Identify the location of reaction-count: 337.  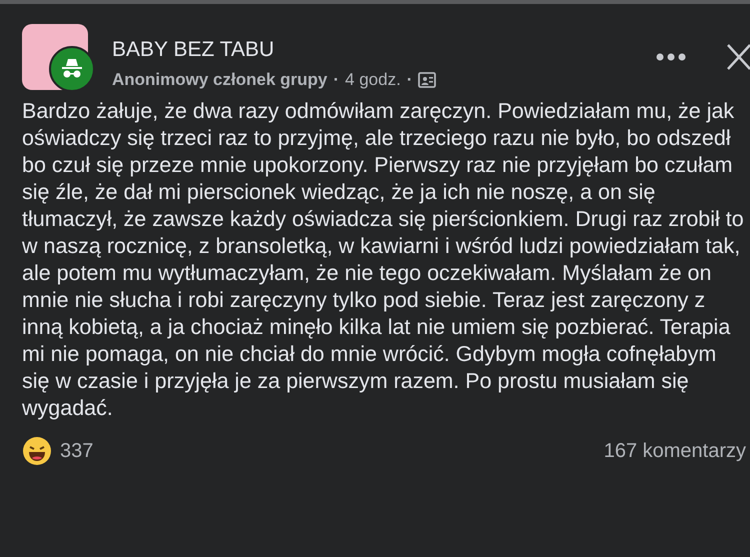
(77, 451).